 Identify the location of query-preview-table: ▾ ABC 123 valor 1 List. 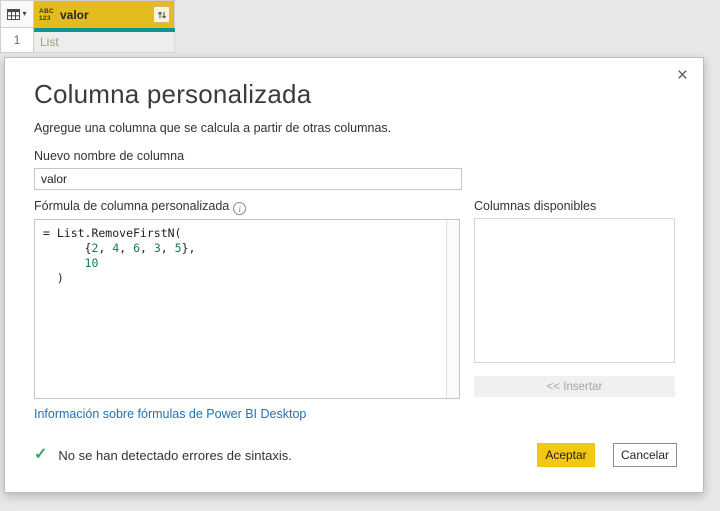
(87, 26).